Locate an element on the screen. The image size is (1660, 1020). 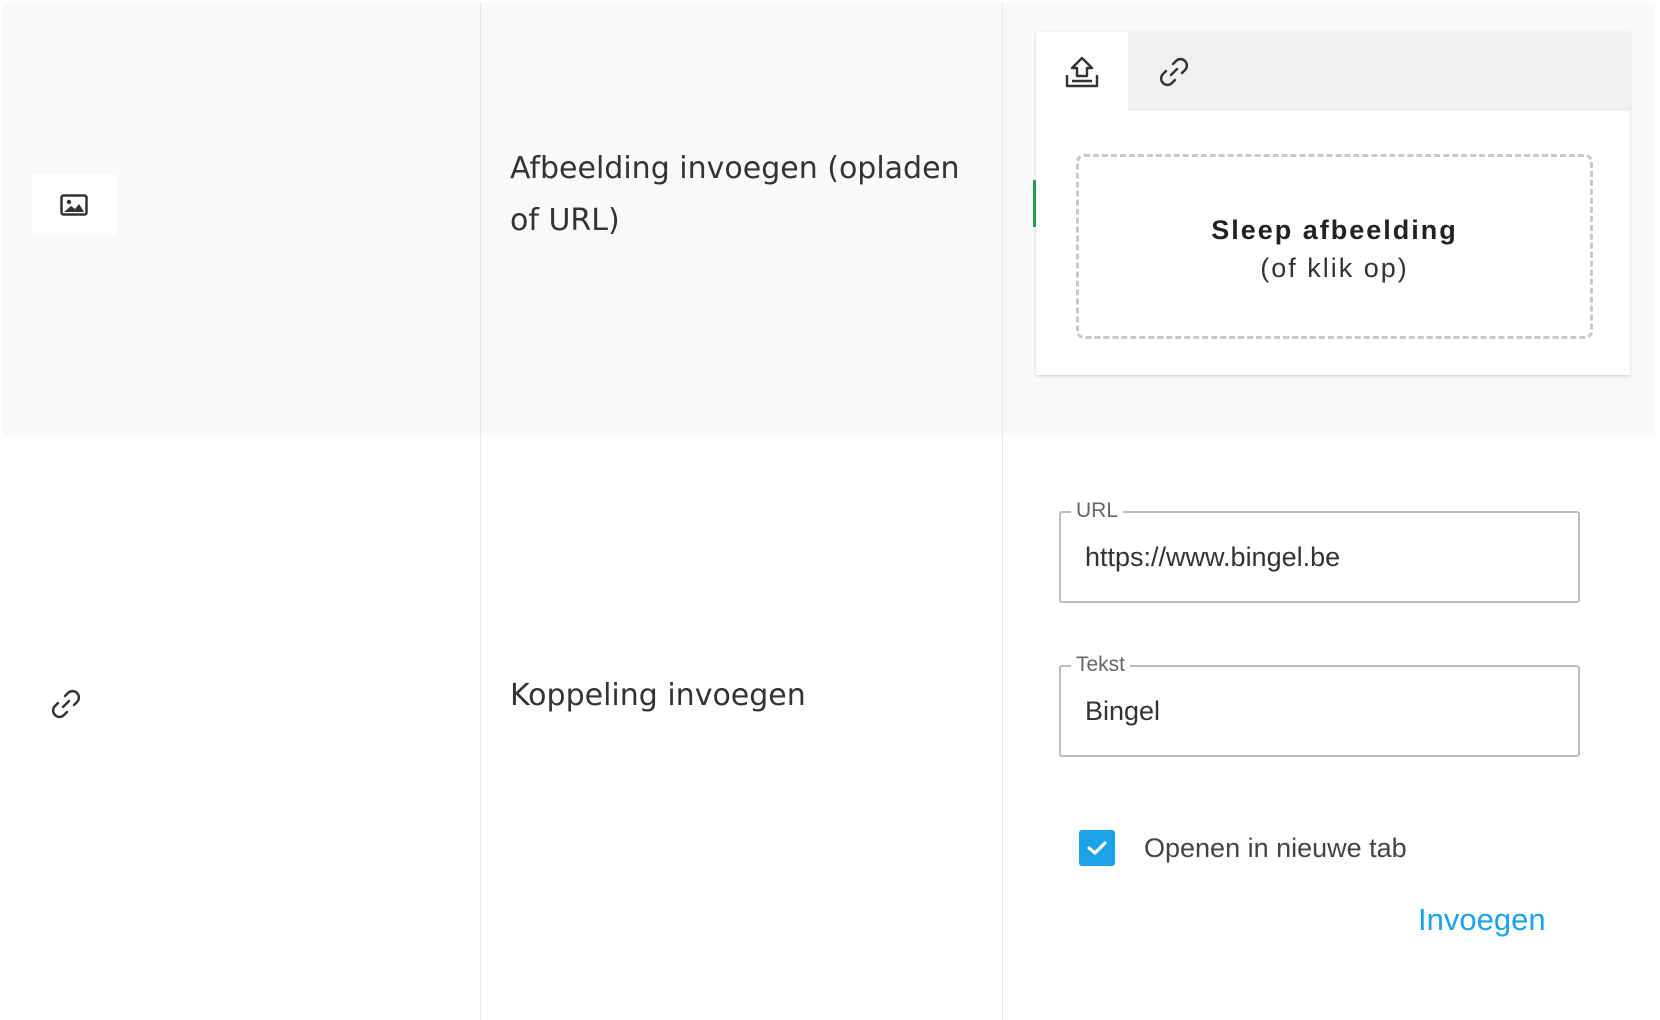
text-input is located at coordinates (1320, 711).